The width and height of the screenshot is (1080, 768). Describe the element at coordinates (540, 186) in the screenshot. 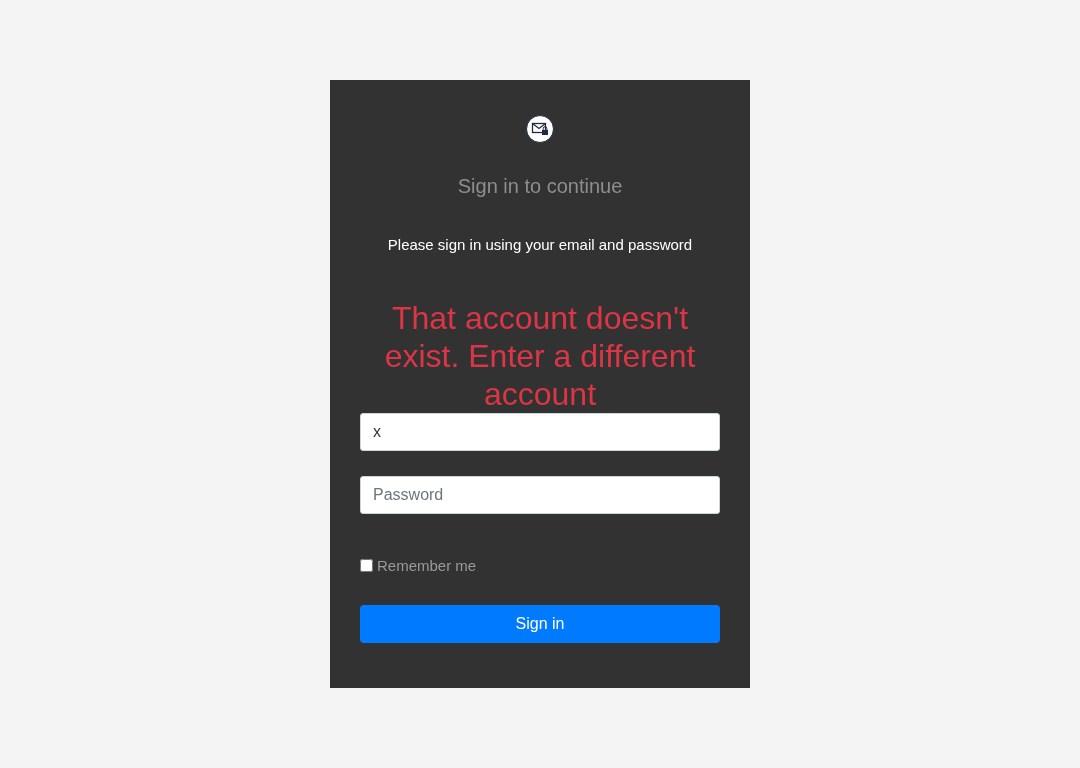

I see `page-title: Sign in to continue` at that location.